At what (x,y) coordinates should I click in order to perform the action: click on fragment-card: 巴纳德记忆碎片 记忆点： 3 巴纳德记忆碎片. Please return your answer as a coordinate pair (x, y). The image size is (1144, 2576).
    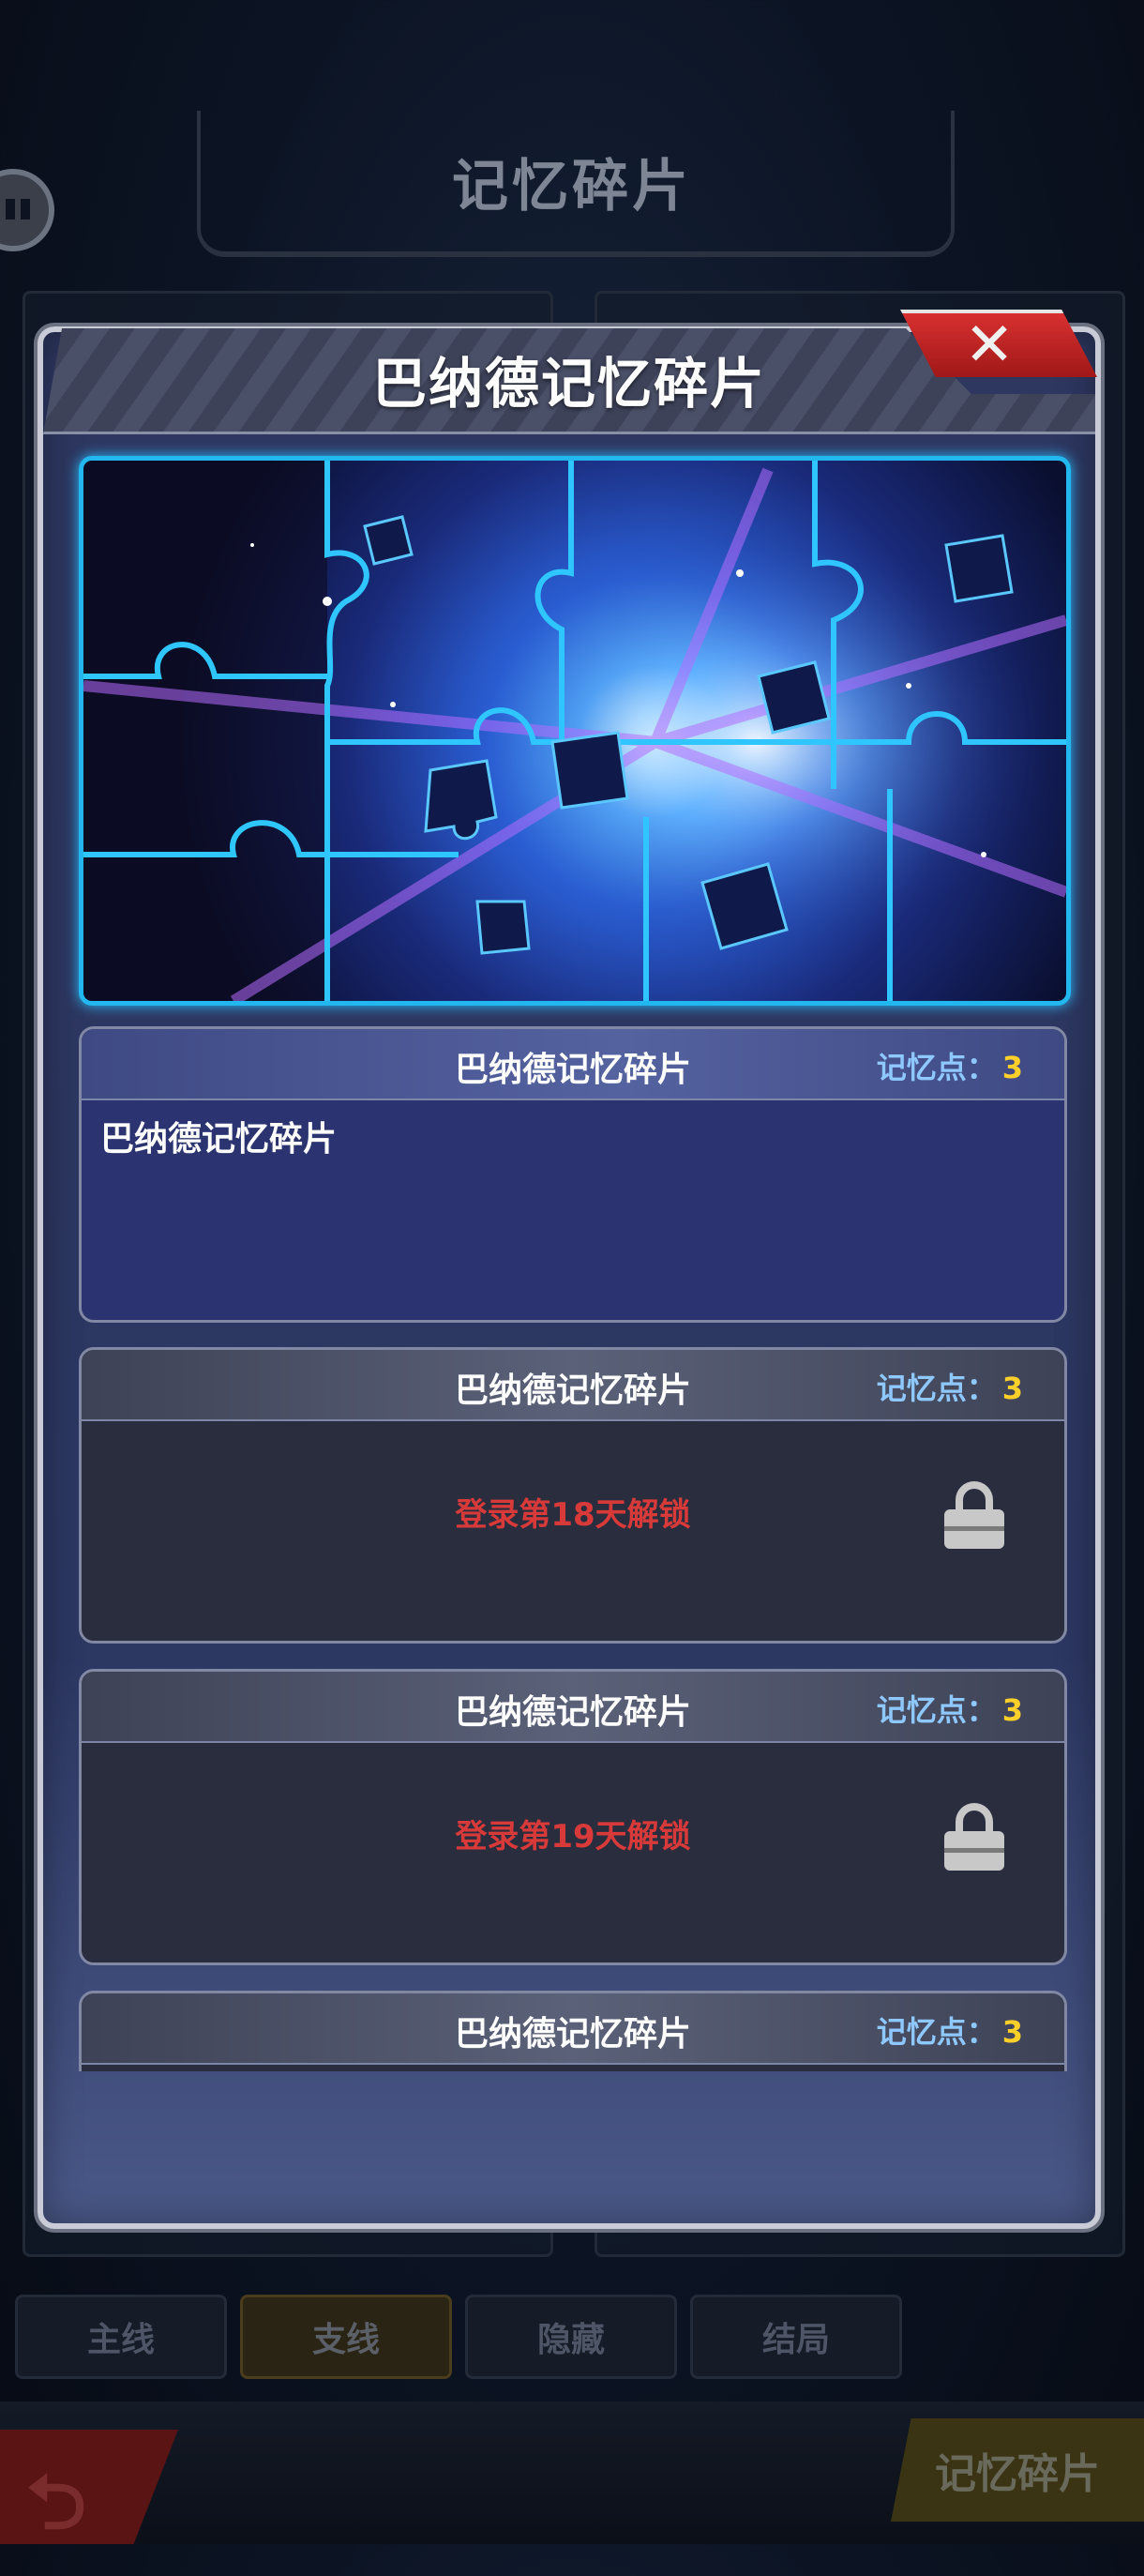
    Looking at the image, I should click on (573, 1174).